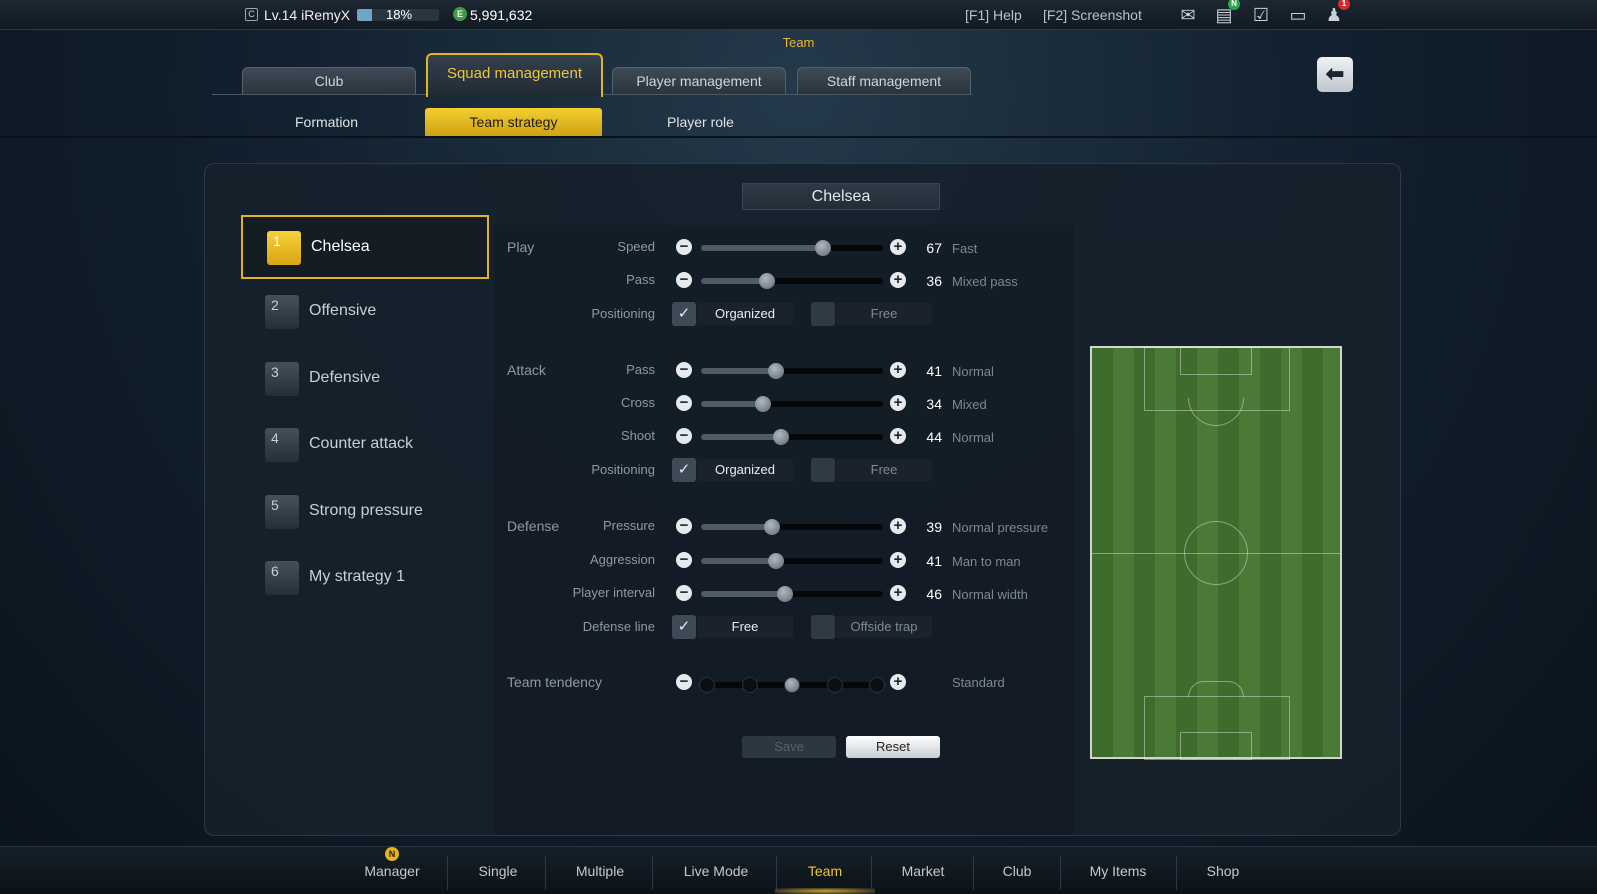 This screenshot has height=894, width=1597. I want to click on play-organized-checkbox: ✓, so click(684, 314).